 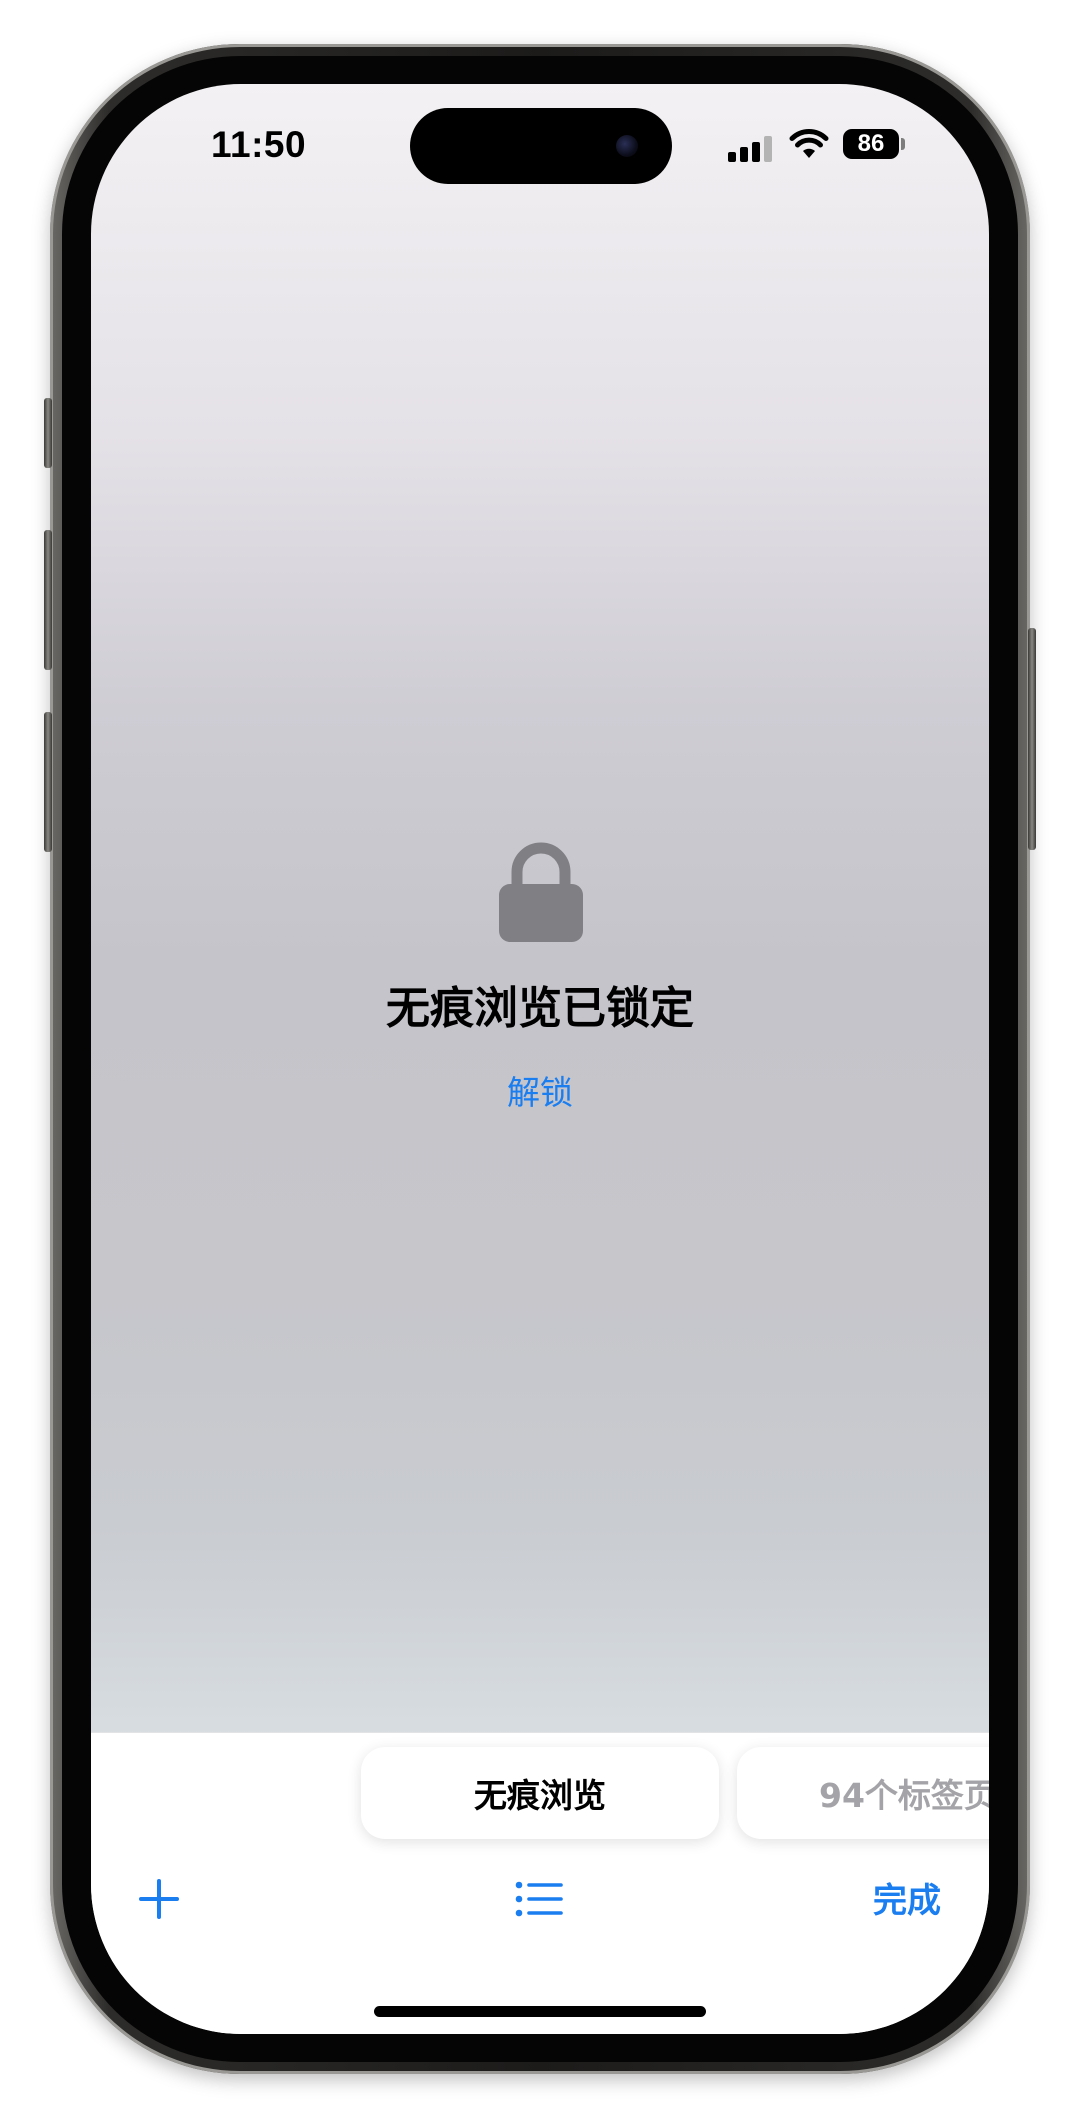 I want to click on battery-level: 86, so click(x=871, y=143).